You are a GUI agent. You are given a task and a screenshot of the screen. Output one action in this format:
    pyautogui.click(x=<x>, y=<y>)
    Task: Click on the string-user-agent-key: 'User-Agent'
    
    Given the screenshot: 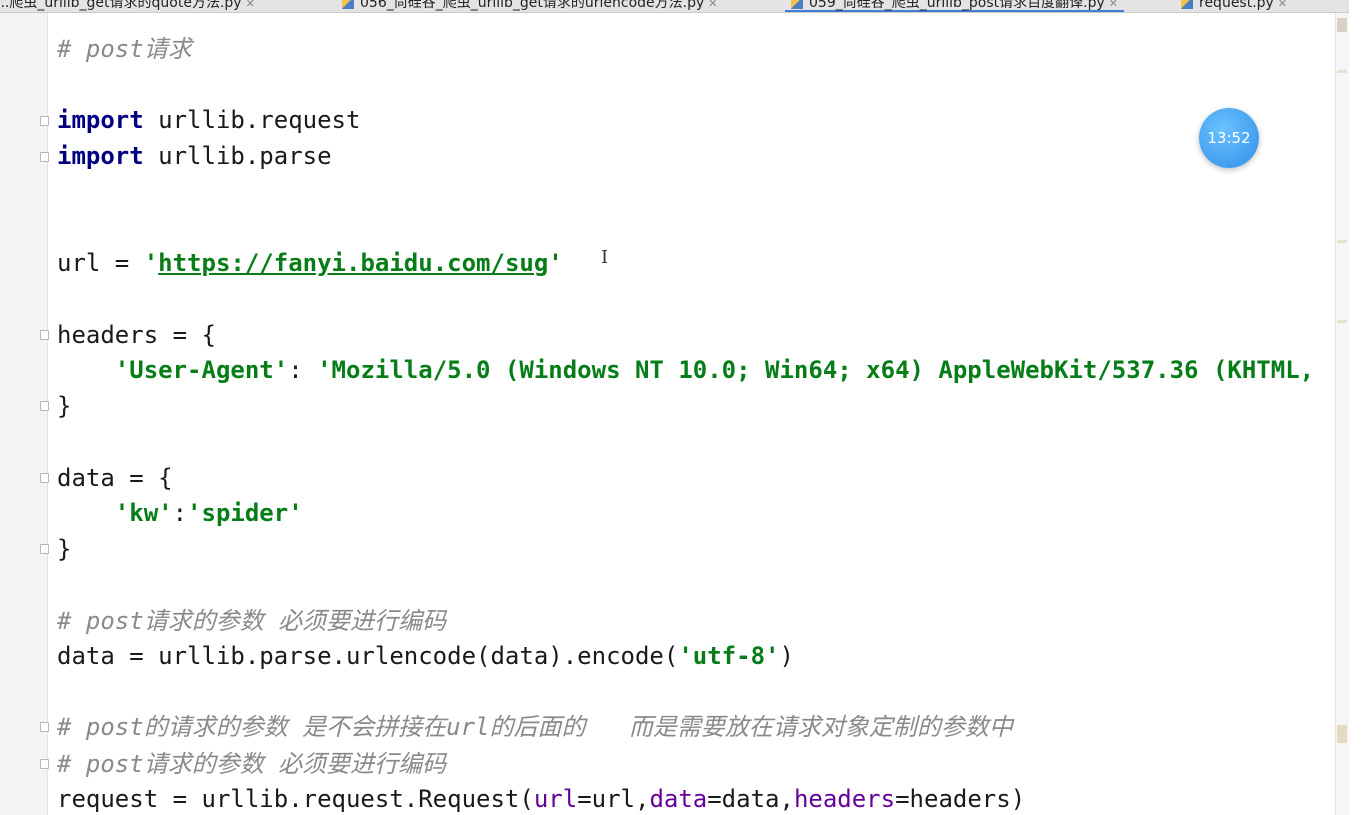 What is the action you would take?
    pyautogui.click(x=201, y=370)
    